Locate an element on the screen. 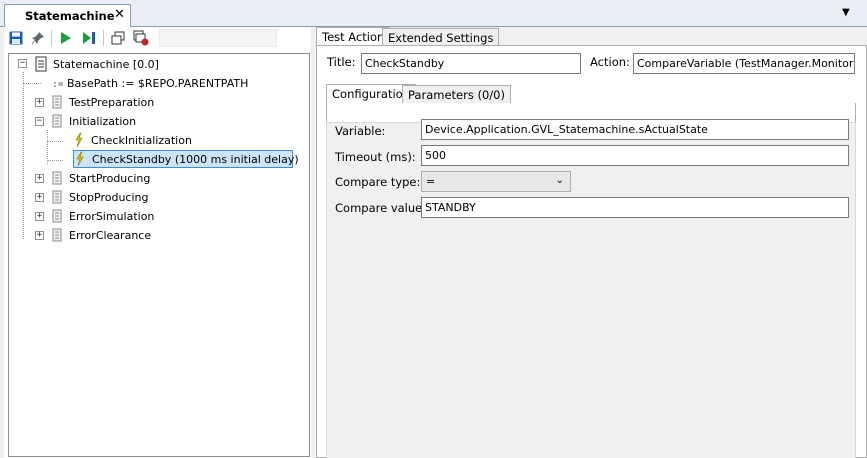 This screenshot has height=458, width=867. variable-icon: := is located at coordinates (57, 83).